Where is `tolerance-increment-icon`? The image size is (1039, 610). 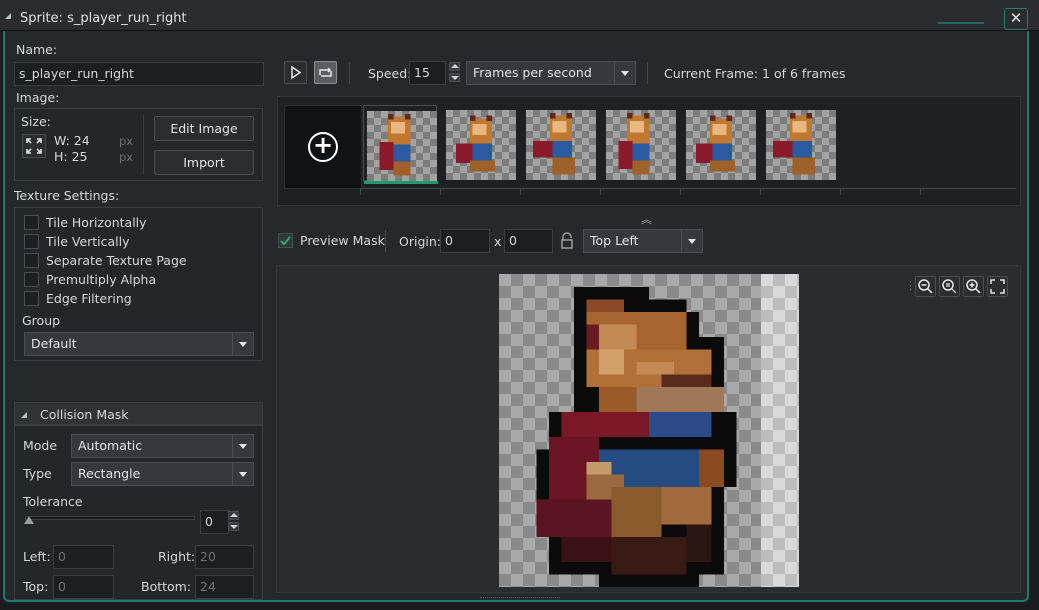
tolerance-increment-icon is located at coordinates (233, 515).